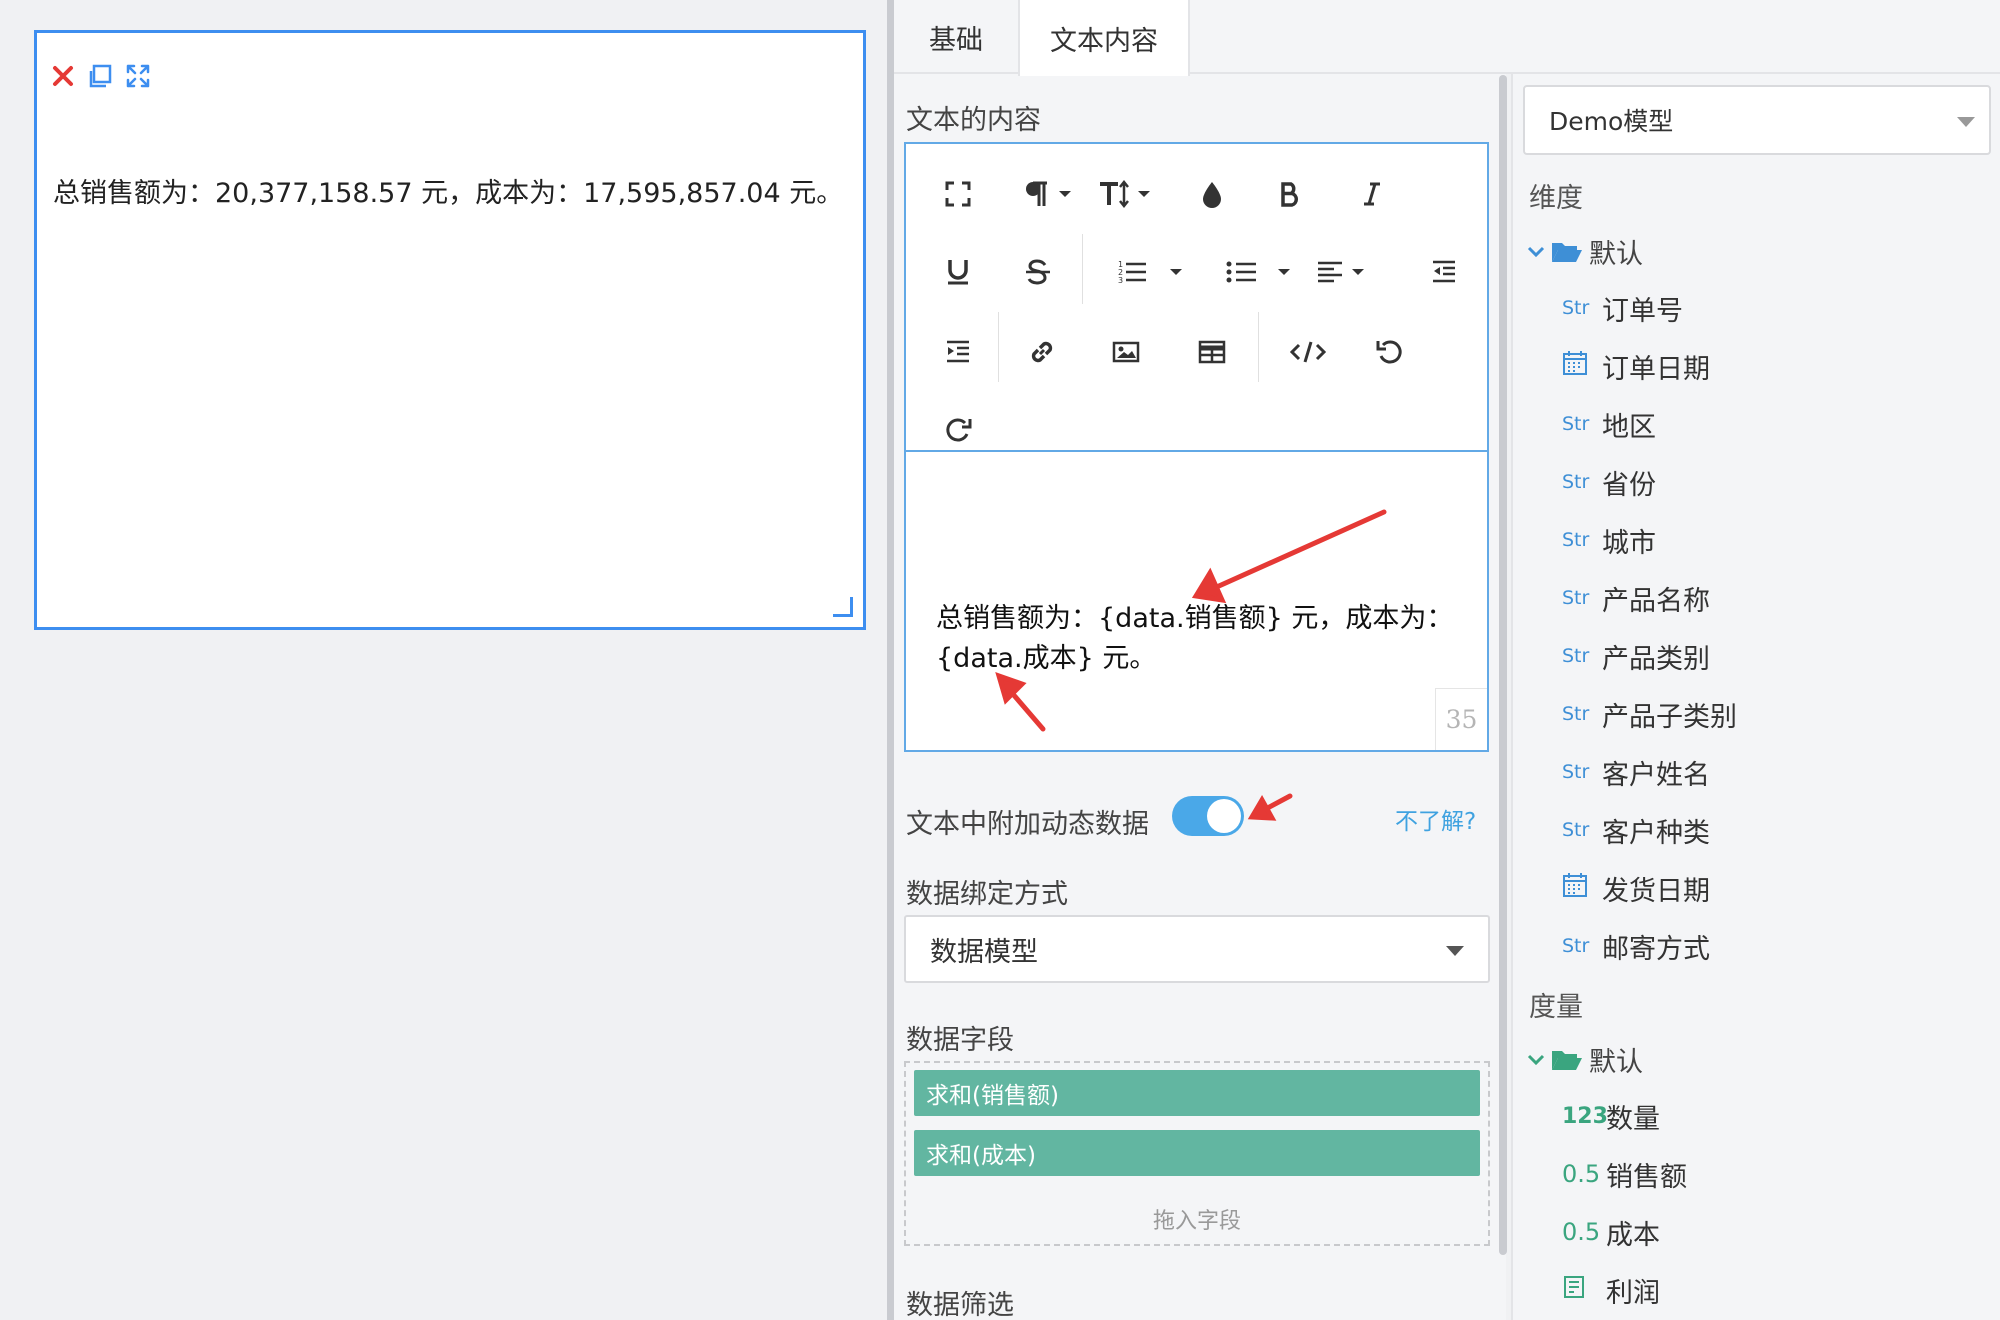 The width and height of the screenshot is (2000, 1320). What do you see at coordinates (1629, 427) in the screenshot?
I see `field-name: 地区` at bounding box center [1629, 427].